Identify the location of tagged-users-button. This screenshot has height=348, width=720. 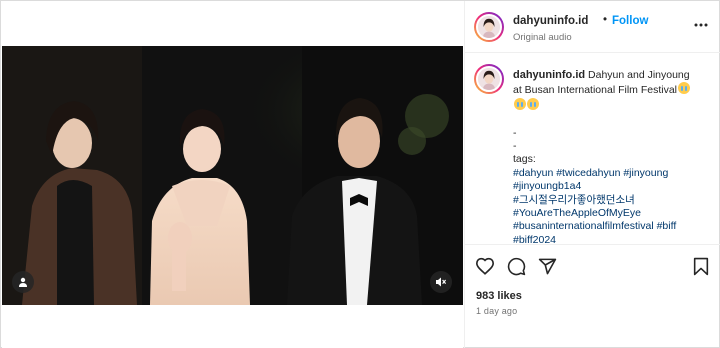
(23, 282).